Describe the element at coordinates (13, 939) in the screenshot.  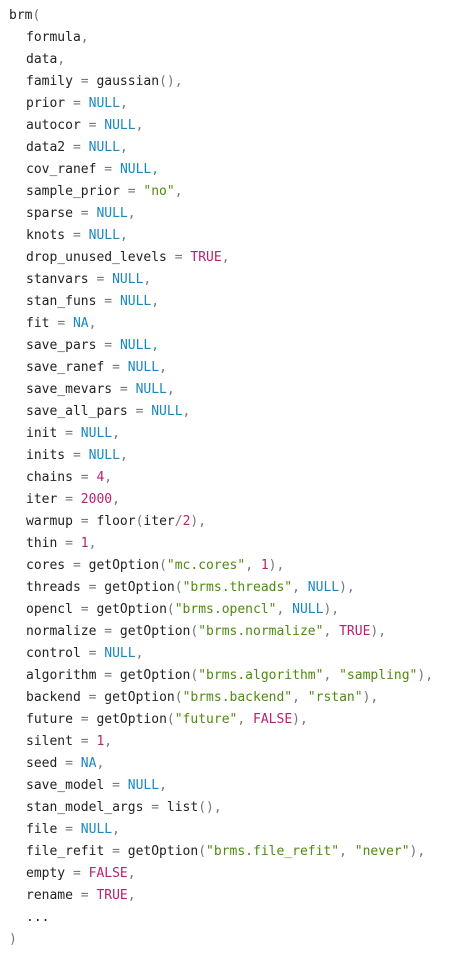
I see `code-token-punct: )` at that location.